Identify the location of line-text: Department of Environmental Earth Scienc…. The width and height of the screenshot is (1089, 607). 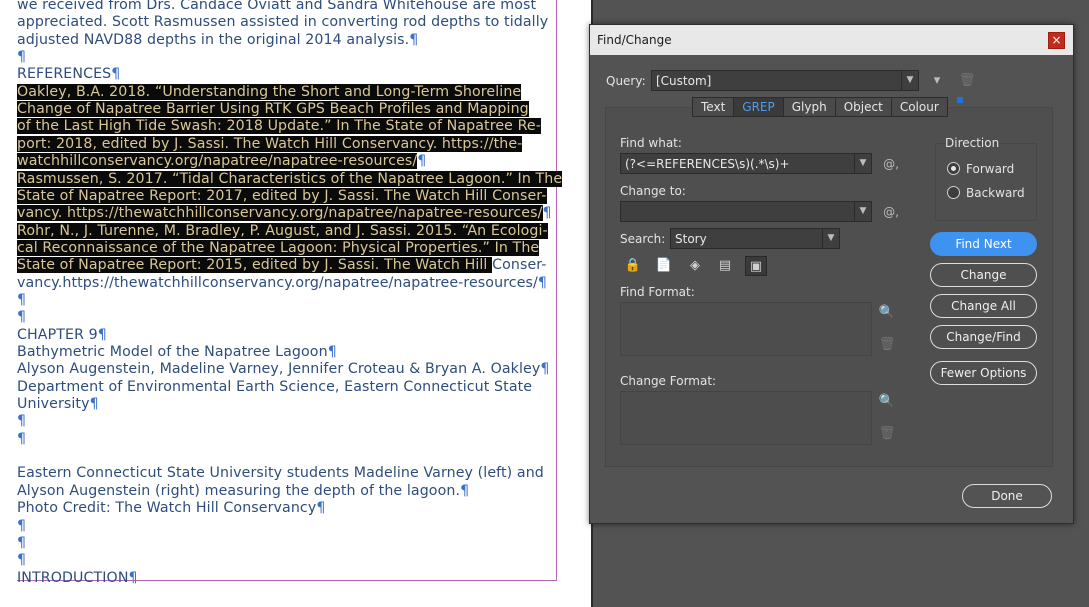
(275, 386).